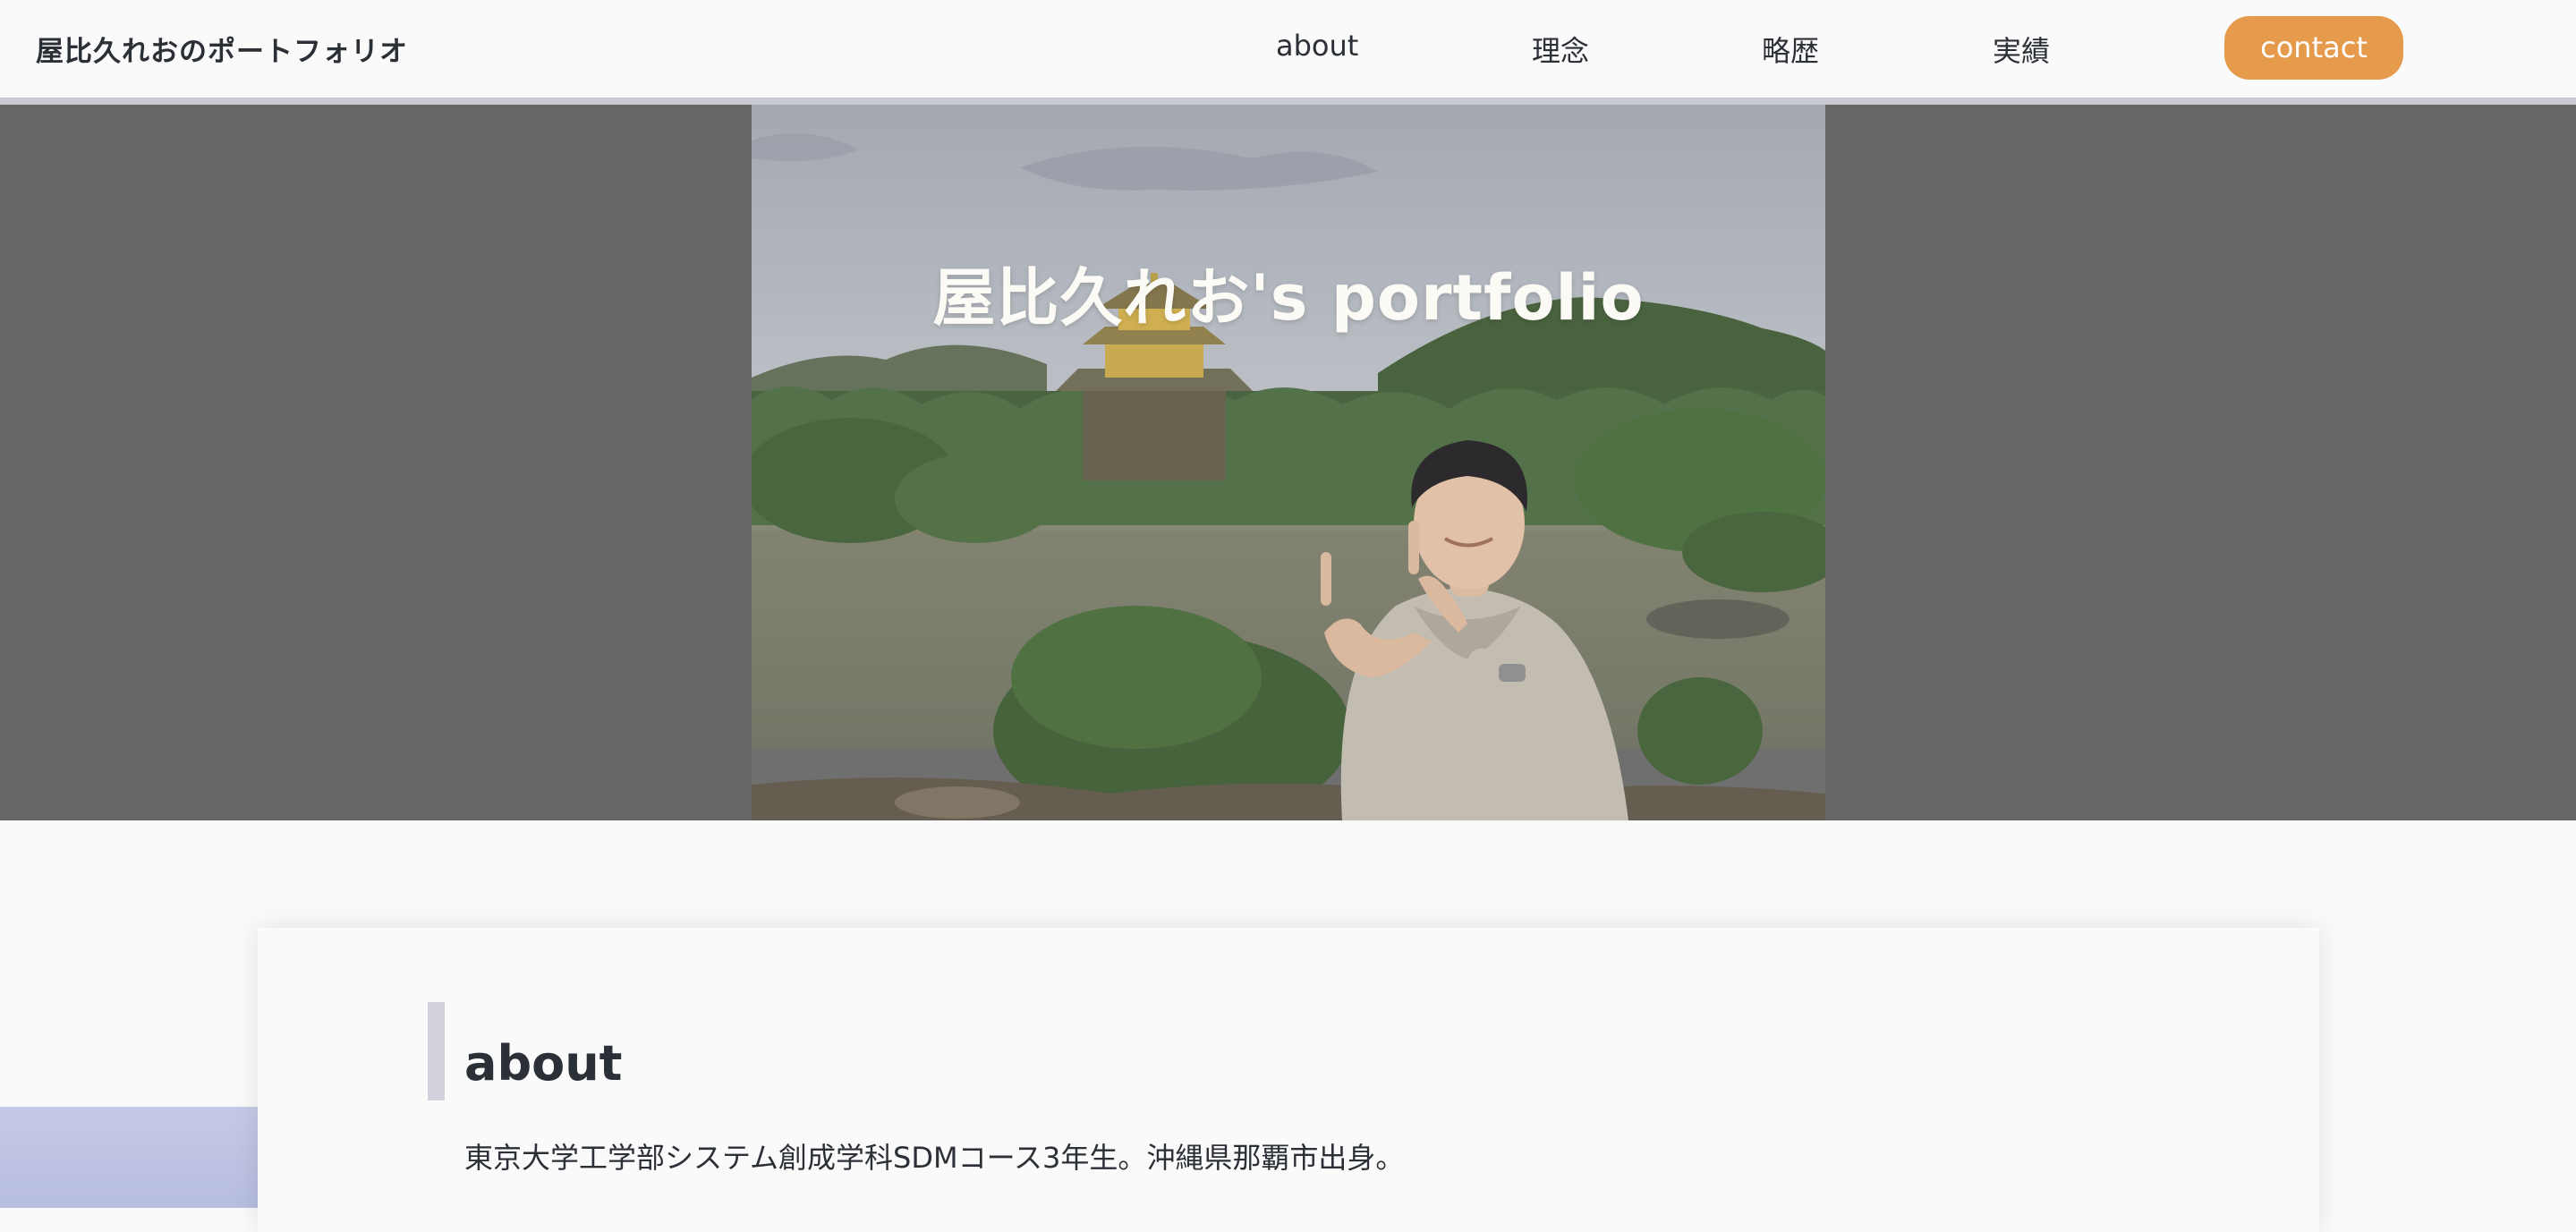  I want to click on nav-link-jisseki: 実績, so click(2021, 50).